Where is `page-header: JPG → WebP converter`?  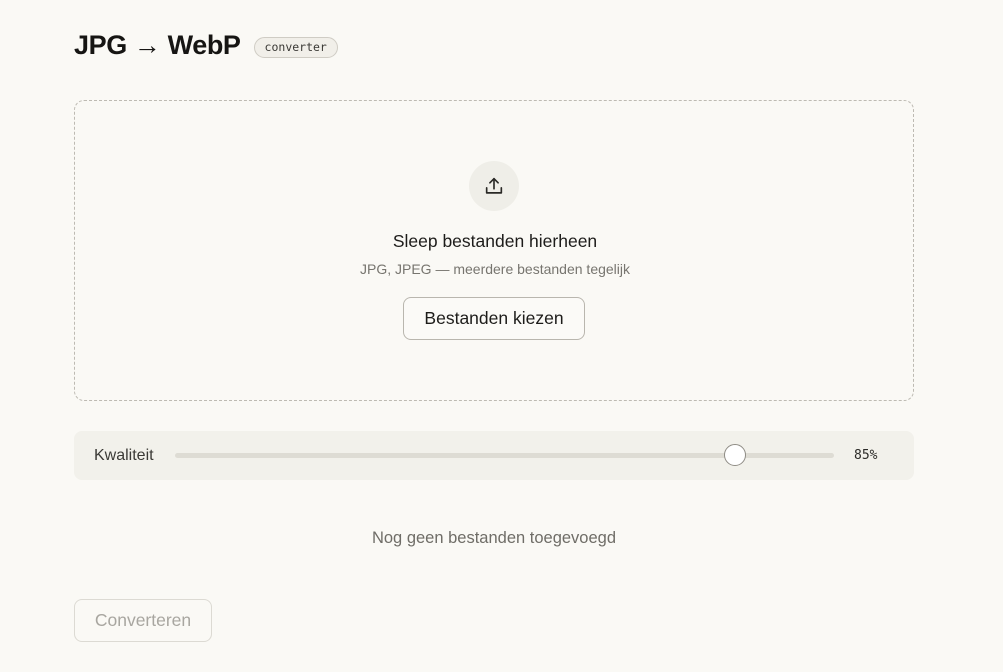 page-header: JPG → WebP converter is located at coordinates (206, 45).